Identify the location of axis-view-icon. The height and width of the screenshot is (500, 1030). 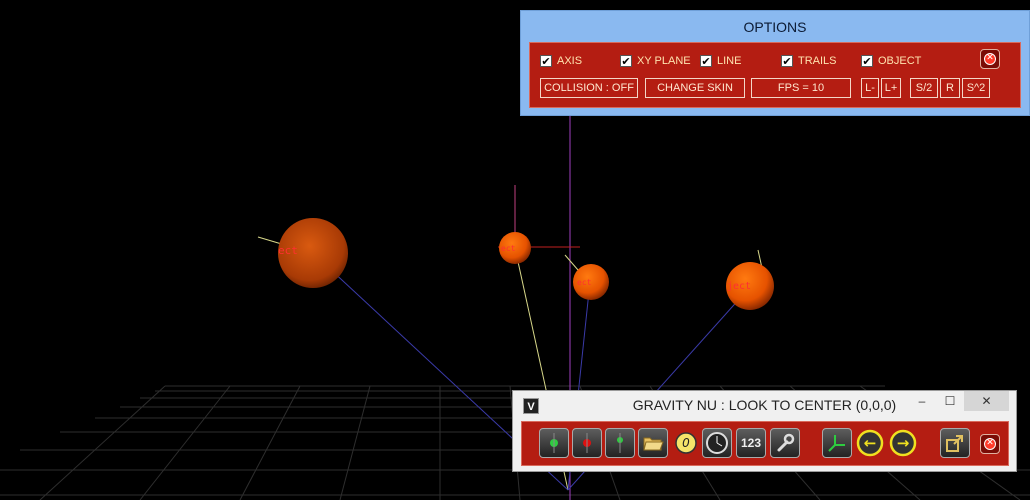
(836, 443).